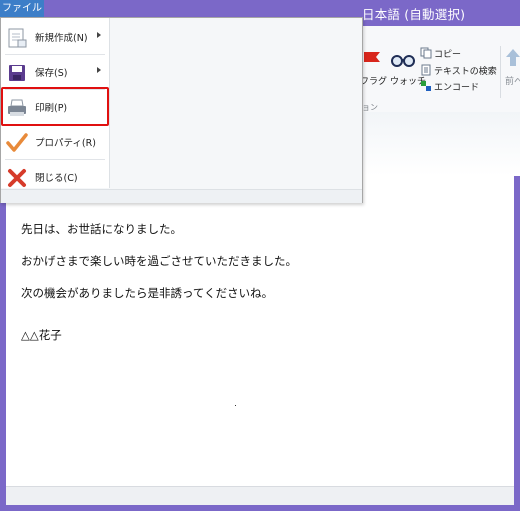  Describe the element at coordinates (56, 178) in the screenshot. I see `menu-item-close-label: 閉じる(C)` at that location.